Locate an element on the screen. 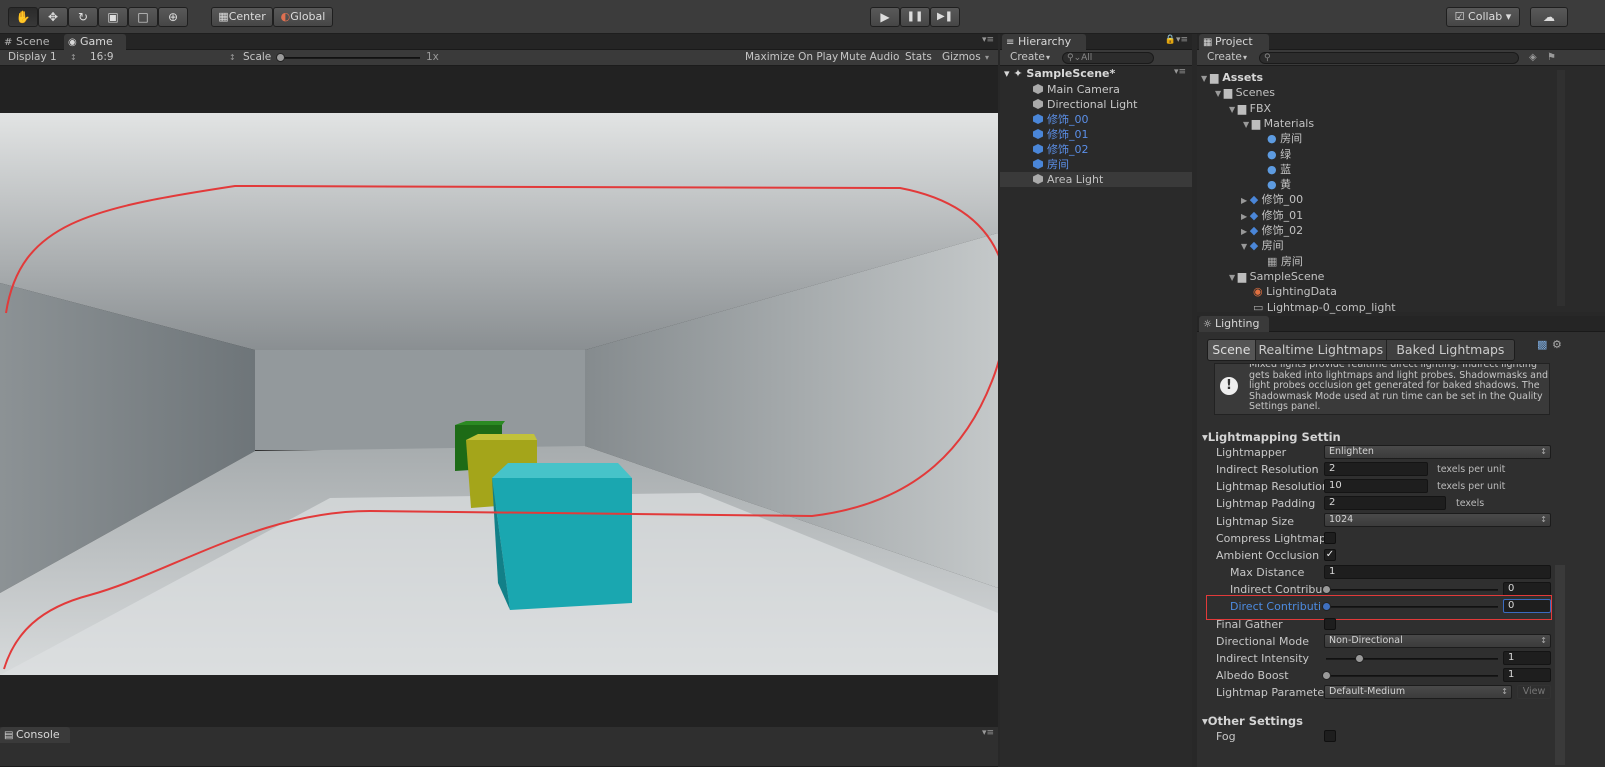 This screenshot has width=1605, height=767. indirect-intensity-field: 1 is located at coordinates (1527, 658).